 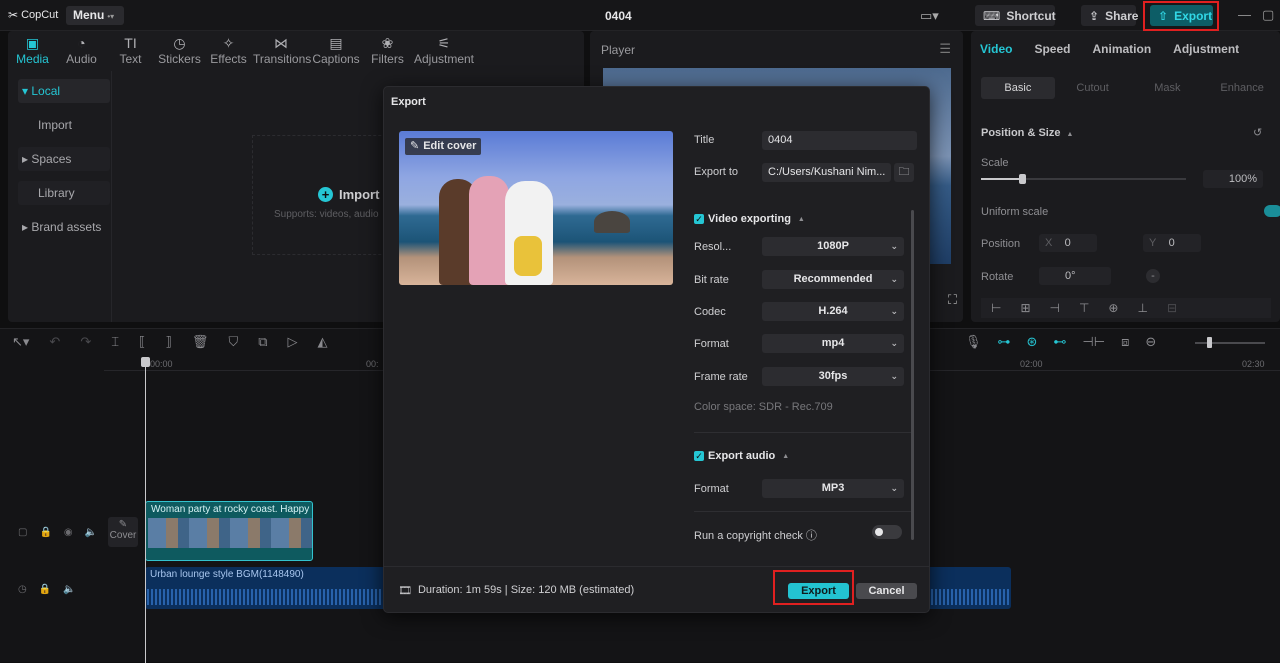 What do you see at coordinates (115, 342) in the screenshot?
I see `split-icon: ⌶` at bounding box center [115, 342].